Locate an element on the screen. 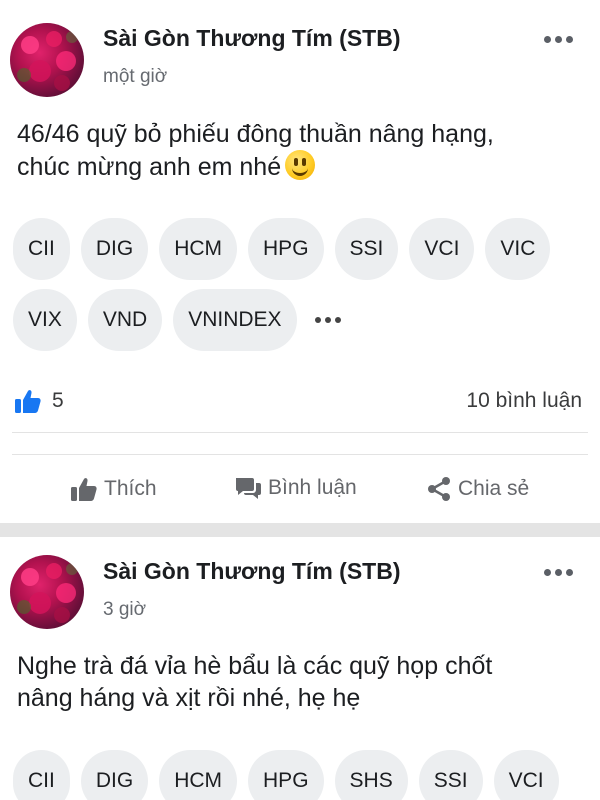 This screenshot has width=600, height=800. post-text-line: 46/46 quỹ bỏ phiếu đông thuần nâng hạng, is located at coordinates (255, 134).